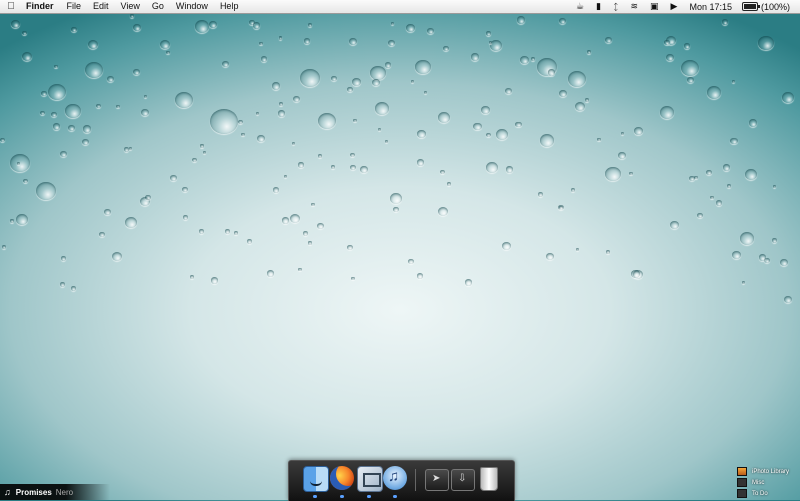 The height and width of the screenshot is (501, 800). Describe the element at coordinates (437, 480) in the screenshot. I see `applications-folder-icon: ➤` at that location.